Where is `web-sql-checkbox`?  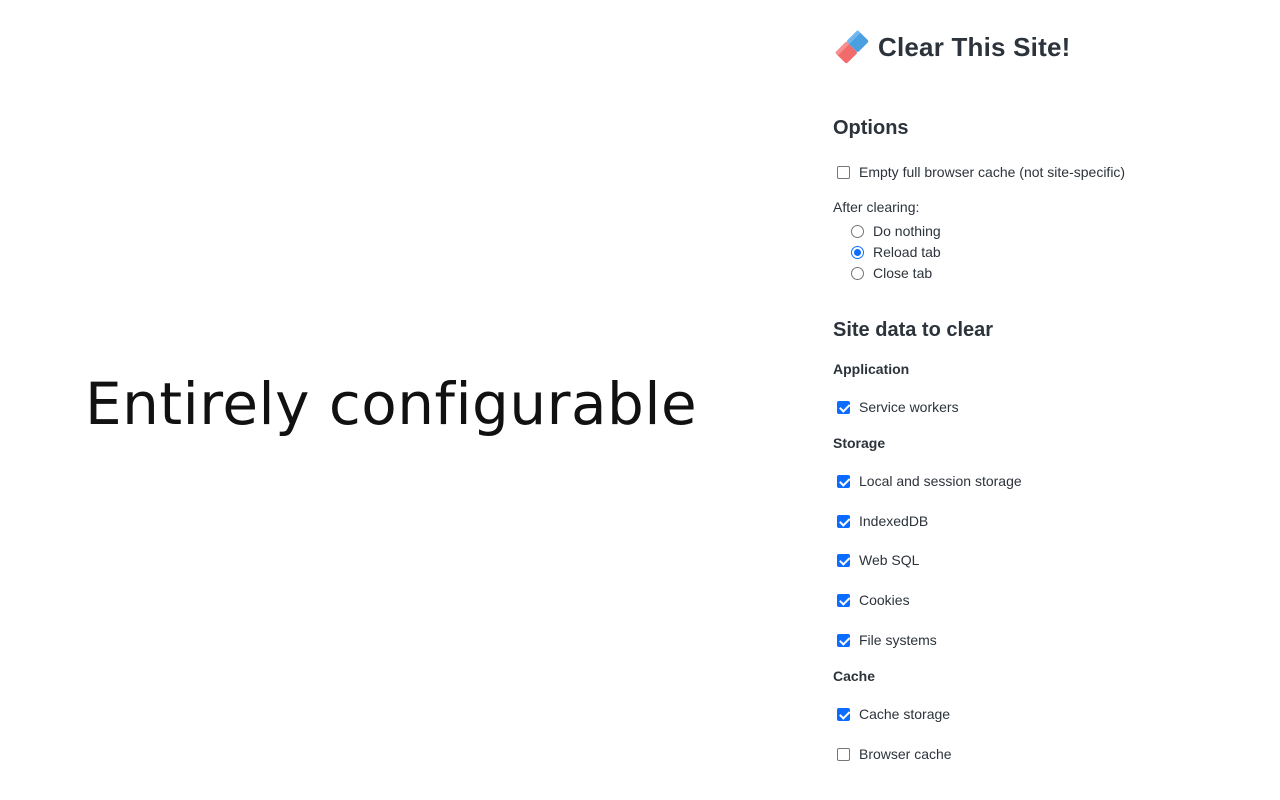
web-sql-checkbox is located at coordinates (843, 560).